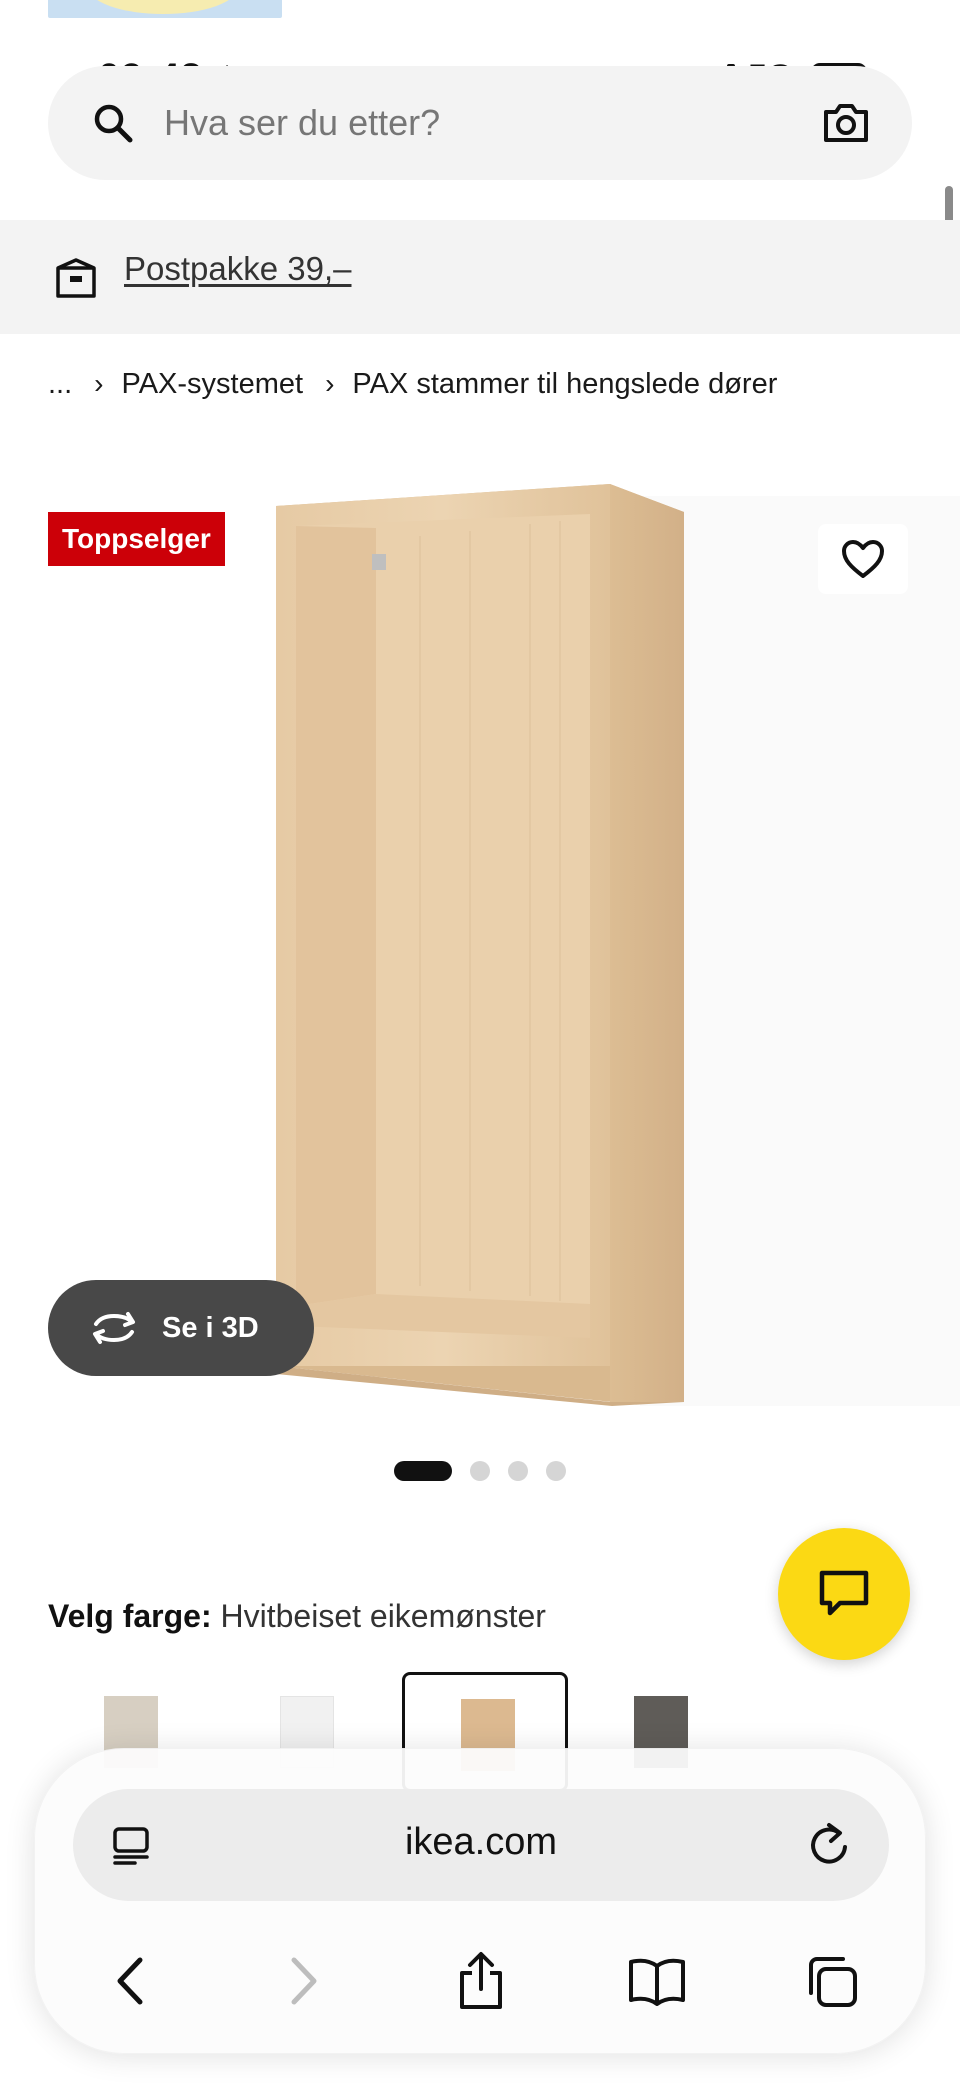  I want to click on delivery-link: Postpakke 39,–, so click(238, 269).